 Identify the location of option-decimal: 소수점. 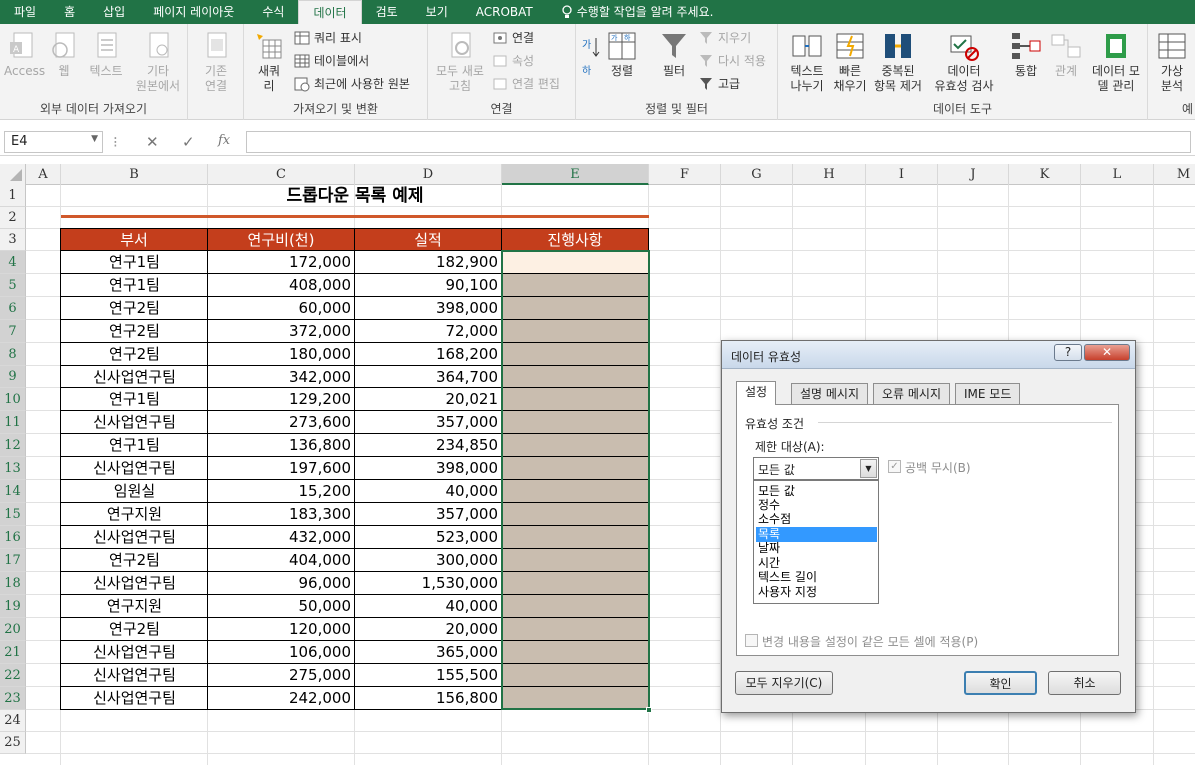
(816, 519).